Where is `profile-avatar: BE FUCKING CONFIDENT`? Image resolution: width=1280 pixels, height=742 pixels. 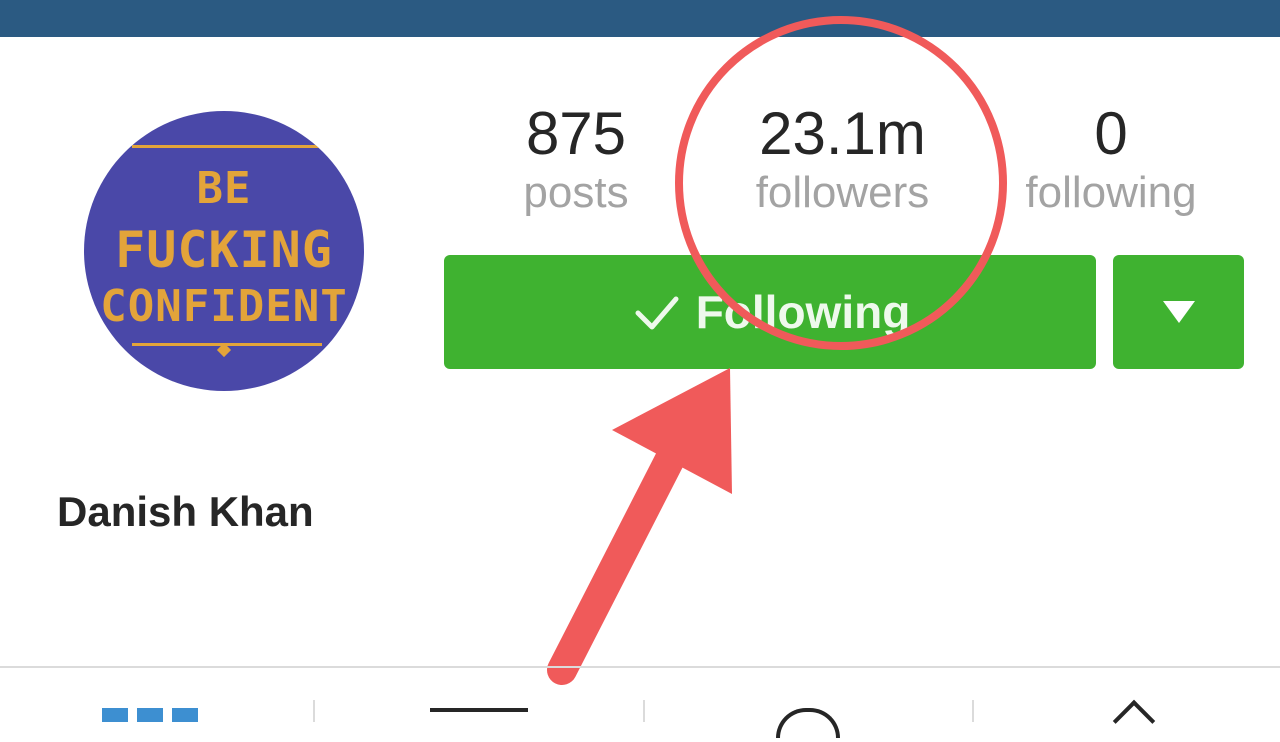 profile-avatar: BE FUCKING CONFIDENT is located at coordinates (224, 251).